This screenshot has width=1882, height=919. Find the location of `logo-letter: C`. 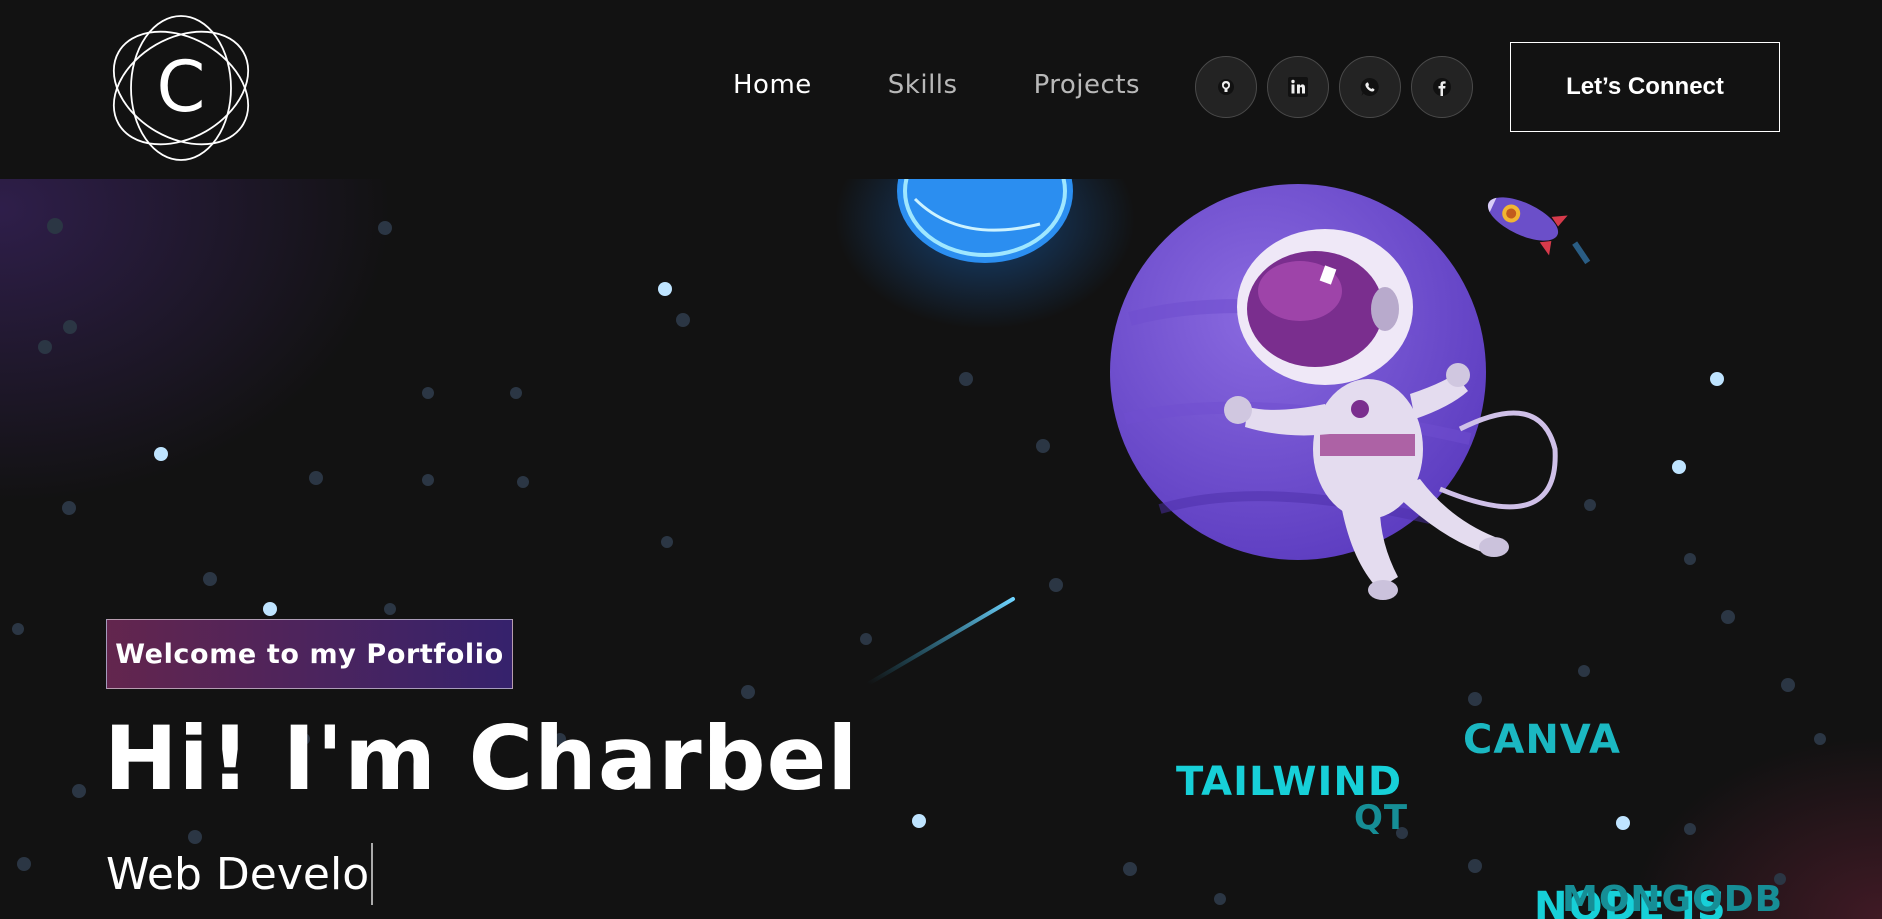

logo-letter: C is located at coordinates (181, 87).